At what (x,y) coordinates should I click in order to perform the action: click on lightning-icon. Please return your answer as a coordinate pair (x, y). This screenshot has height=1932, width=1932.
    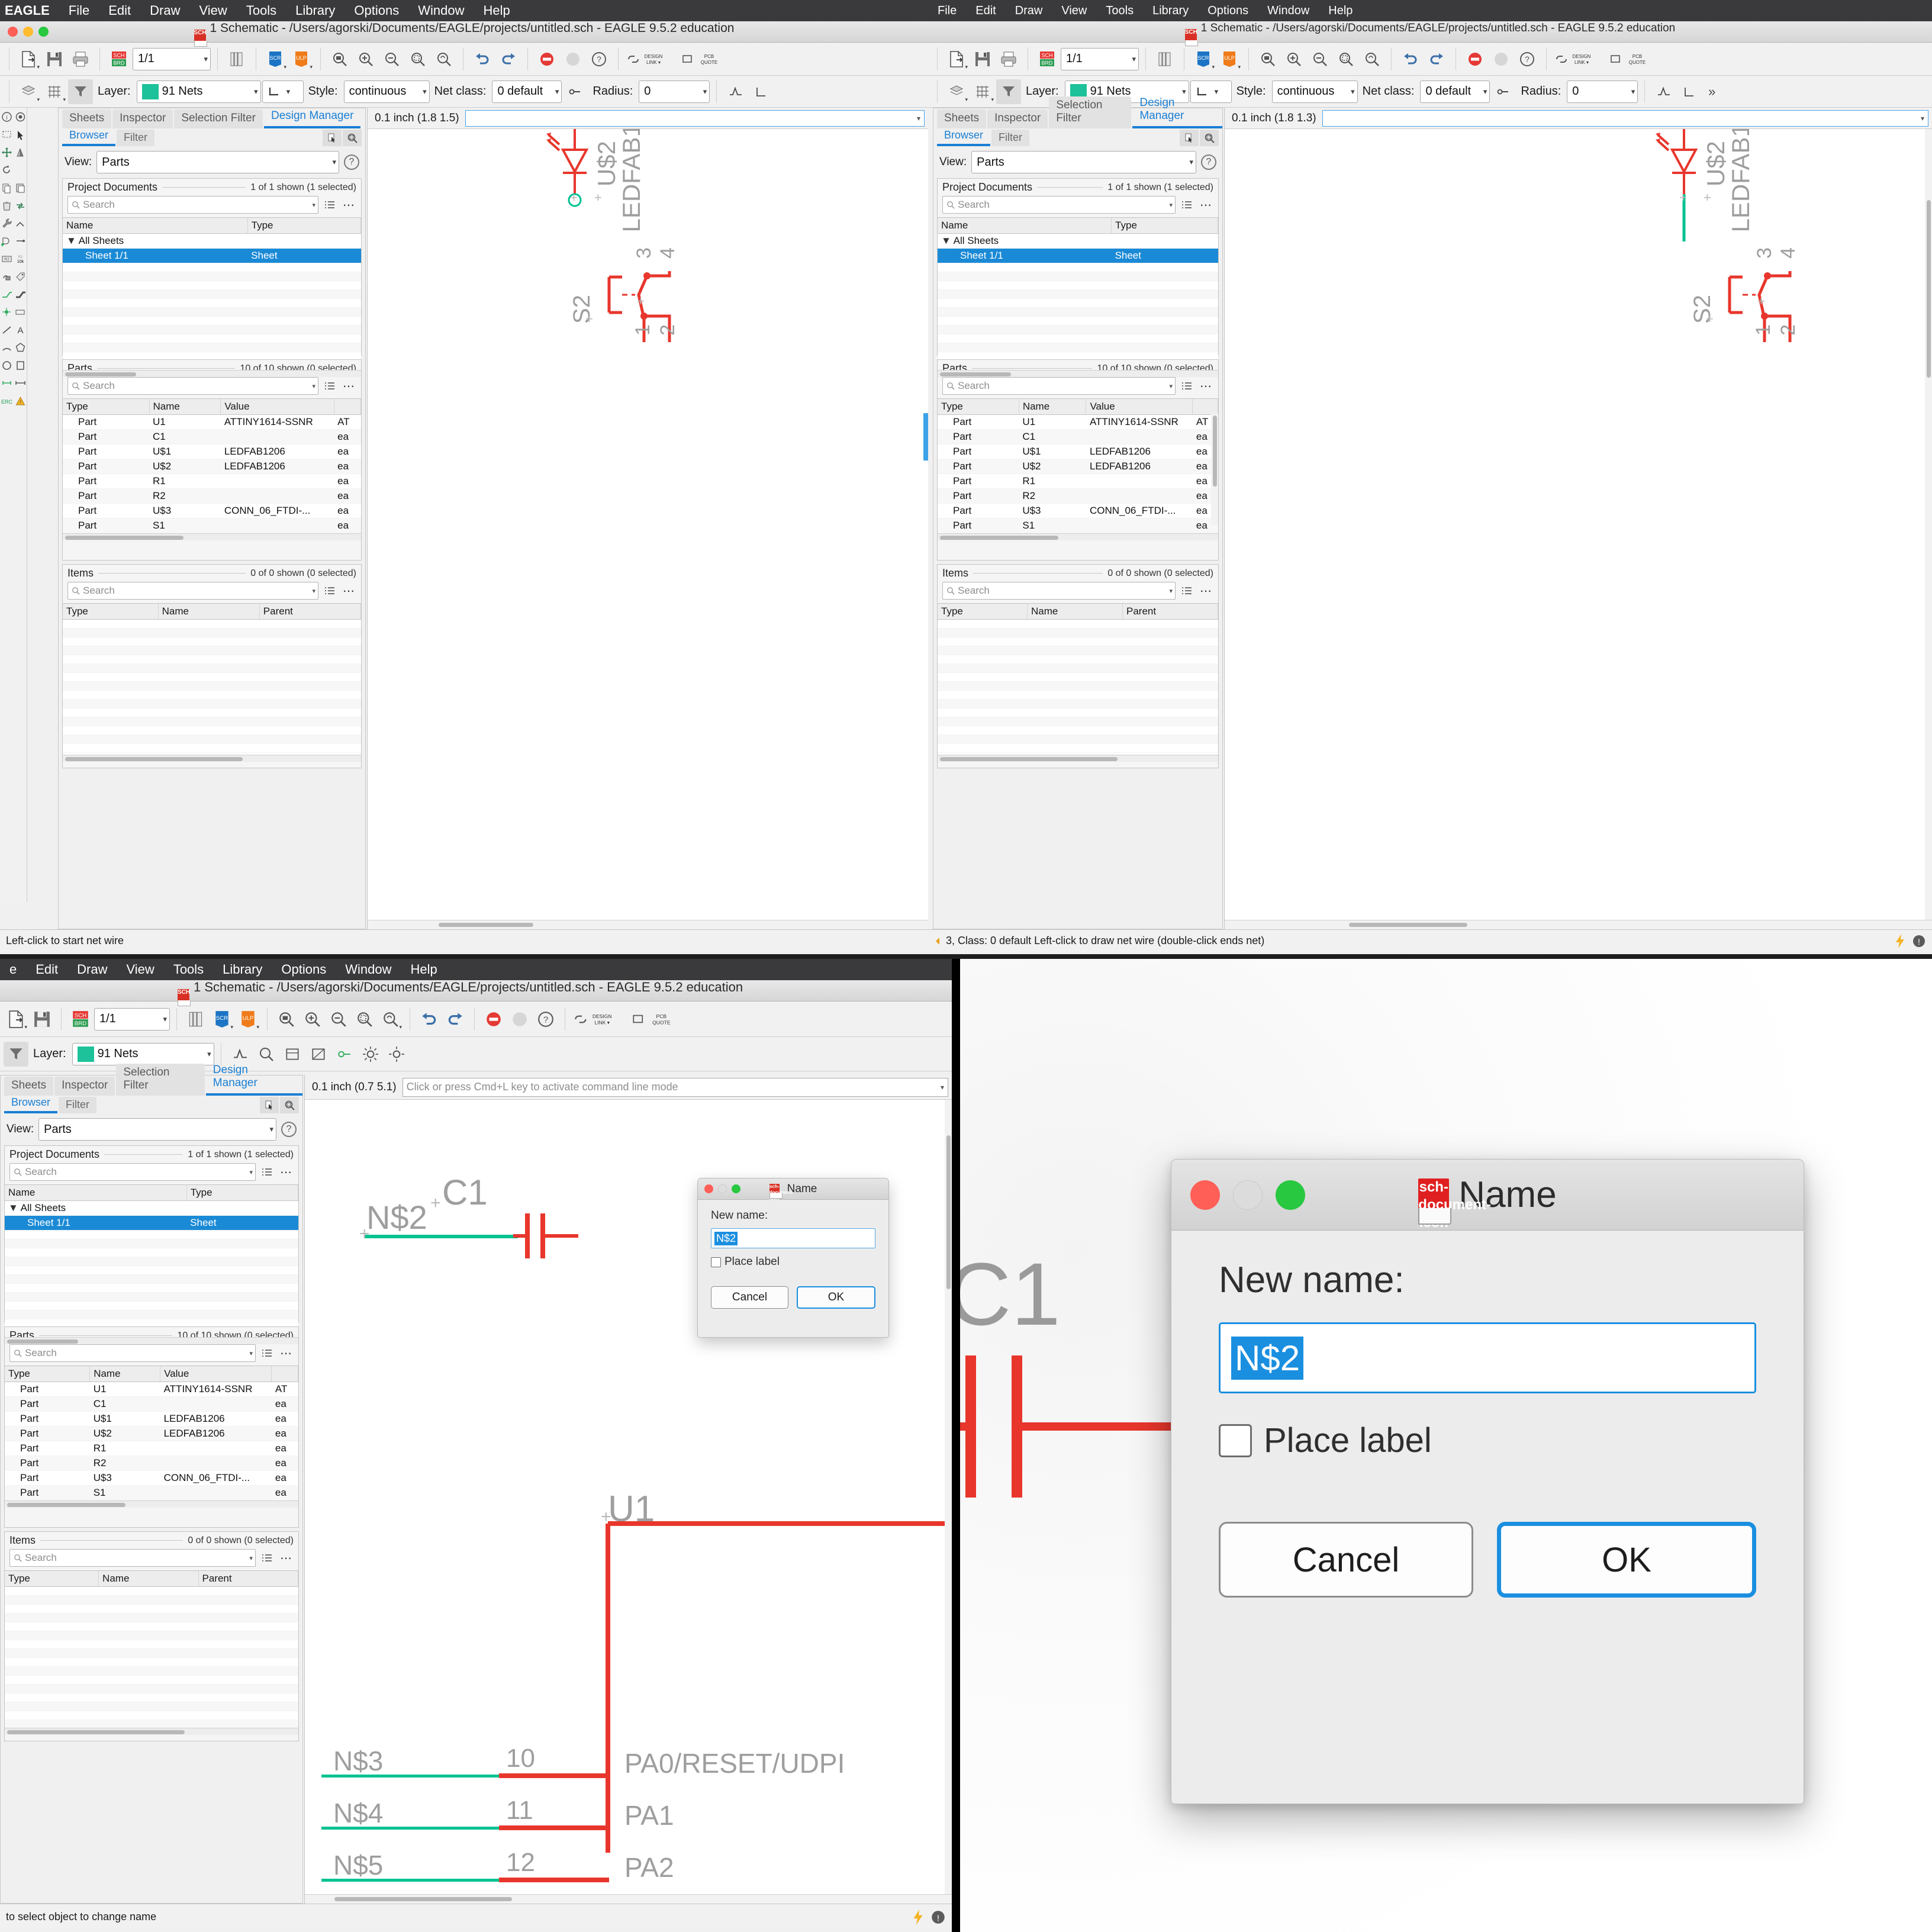
    Looking at the image, I should click on (1900, 941).